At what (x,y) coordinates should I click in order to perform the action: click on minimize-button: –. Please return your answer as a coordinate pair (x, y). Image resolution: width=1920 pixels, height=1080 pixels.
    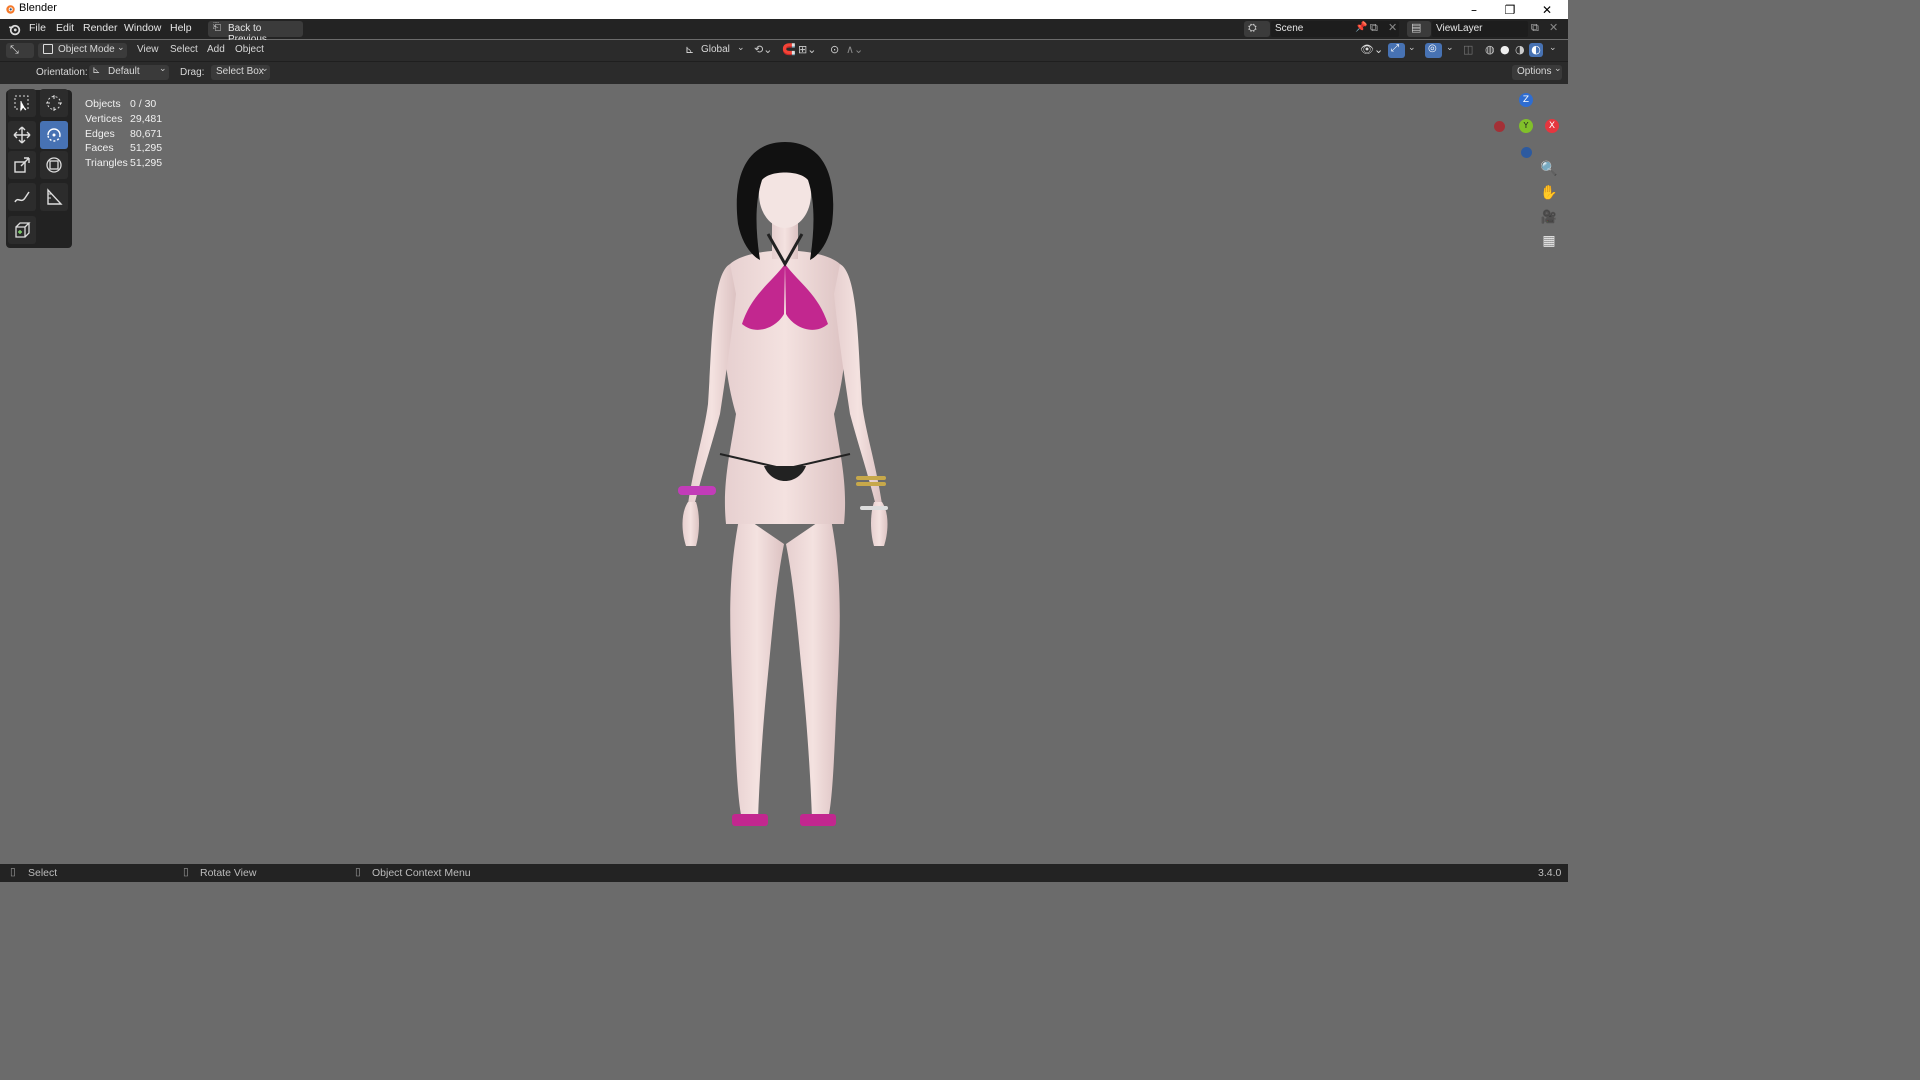
    Looking at the image, I should click on (1474, 9).